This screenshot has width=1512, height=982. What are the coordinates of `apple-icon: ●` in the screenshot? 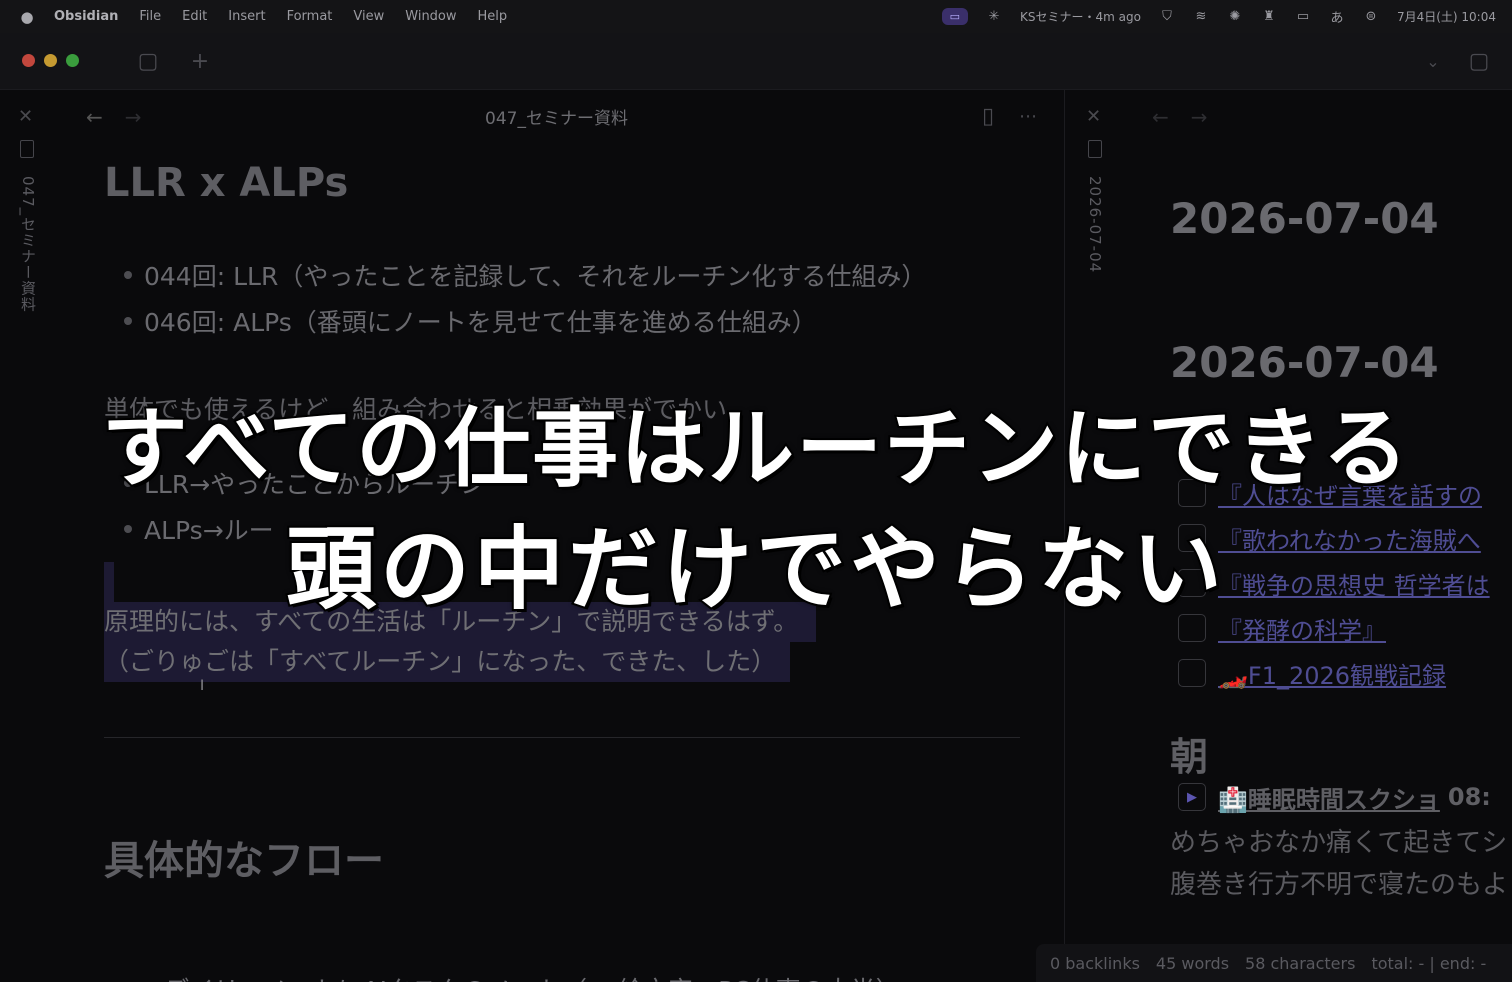 It's located at (27, 17).